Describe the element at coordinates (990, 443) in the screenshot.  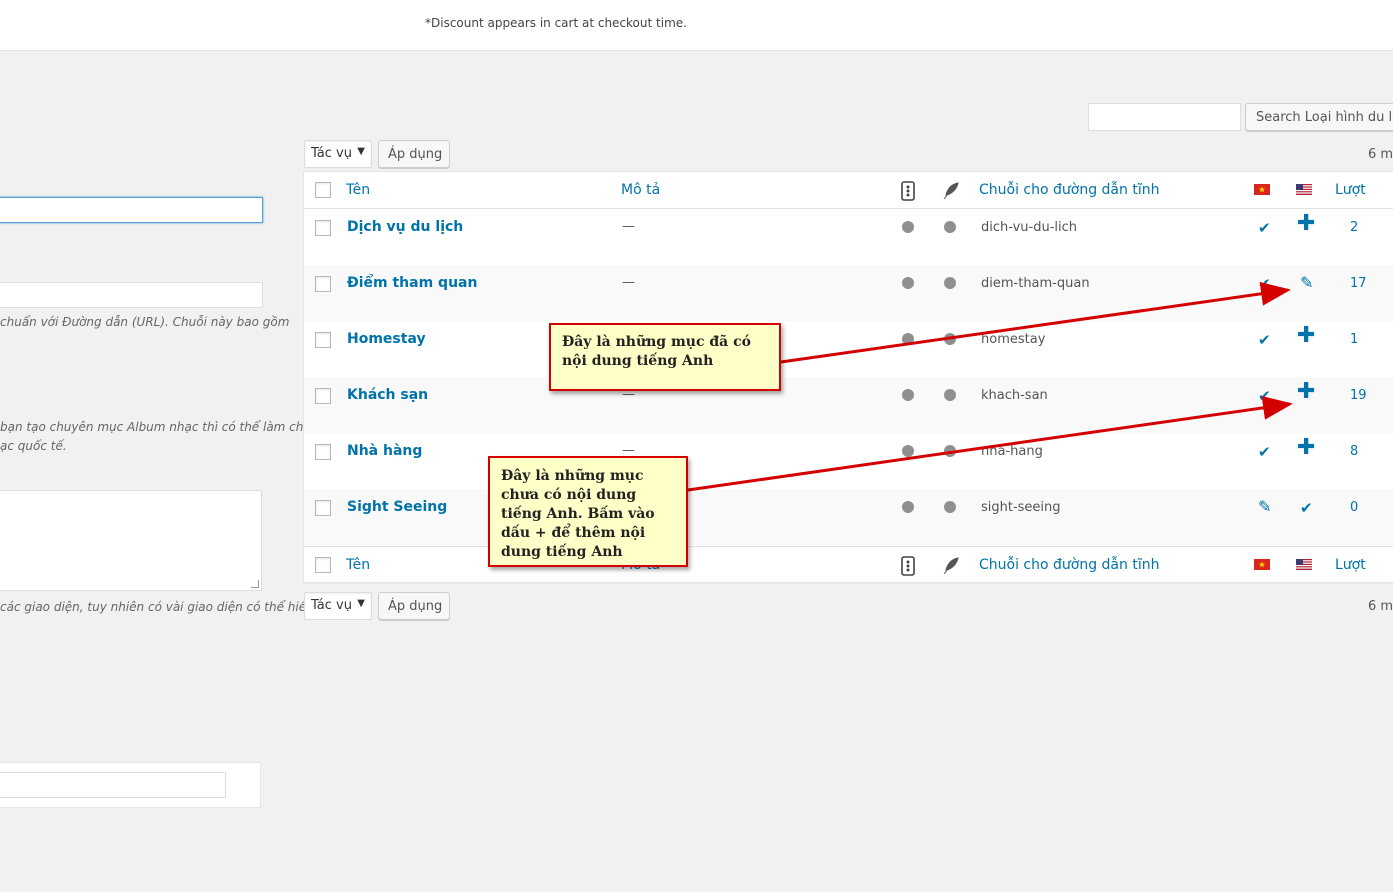
I see `arrow-to-plus-icon` at that location.